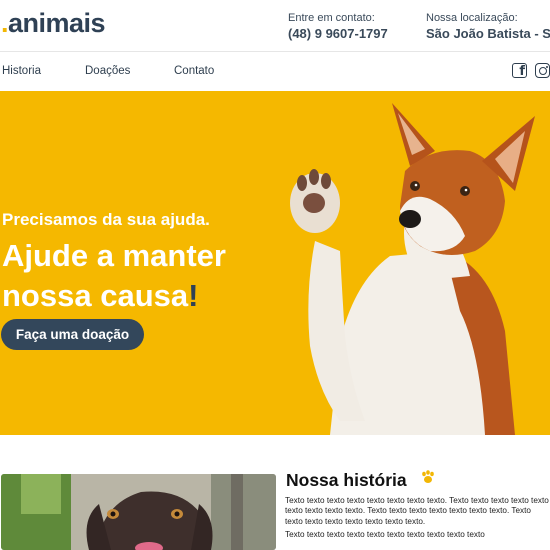 The height and width of the screenshot is (550, 550). I want to click on contact-label: Entre em contato:, so click(331, 18).